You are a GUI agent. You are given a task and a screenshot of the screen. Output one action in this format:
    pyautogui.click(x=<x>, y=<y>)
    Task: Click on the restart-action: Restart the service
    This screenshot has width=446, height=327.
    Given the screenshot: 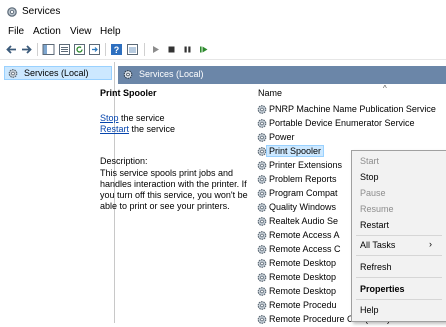 What is the action you would take?
    pyautogui.click(x=137, y=129)
    